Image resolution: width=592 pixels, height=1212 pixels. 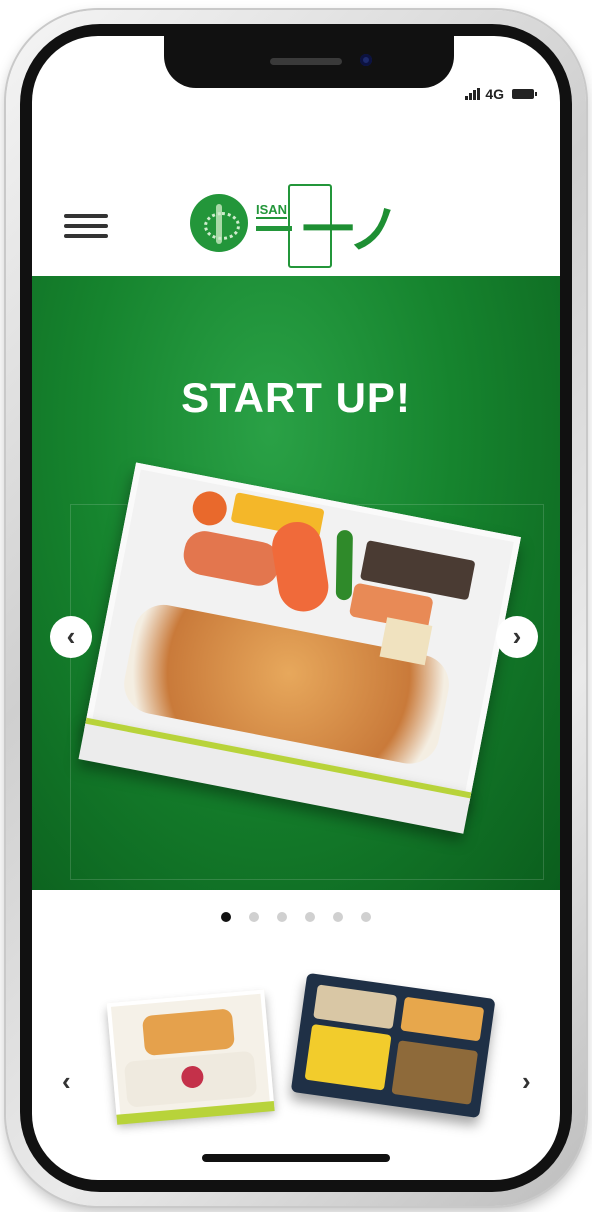 I want to click on brand-logo: ISAN 一ノ膳, so click(x=310, y=260).